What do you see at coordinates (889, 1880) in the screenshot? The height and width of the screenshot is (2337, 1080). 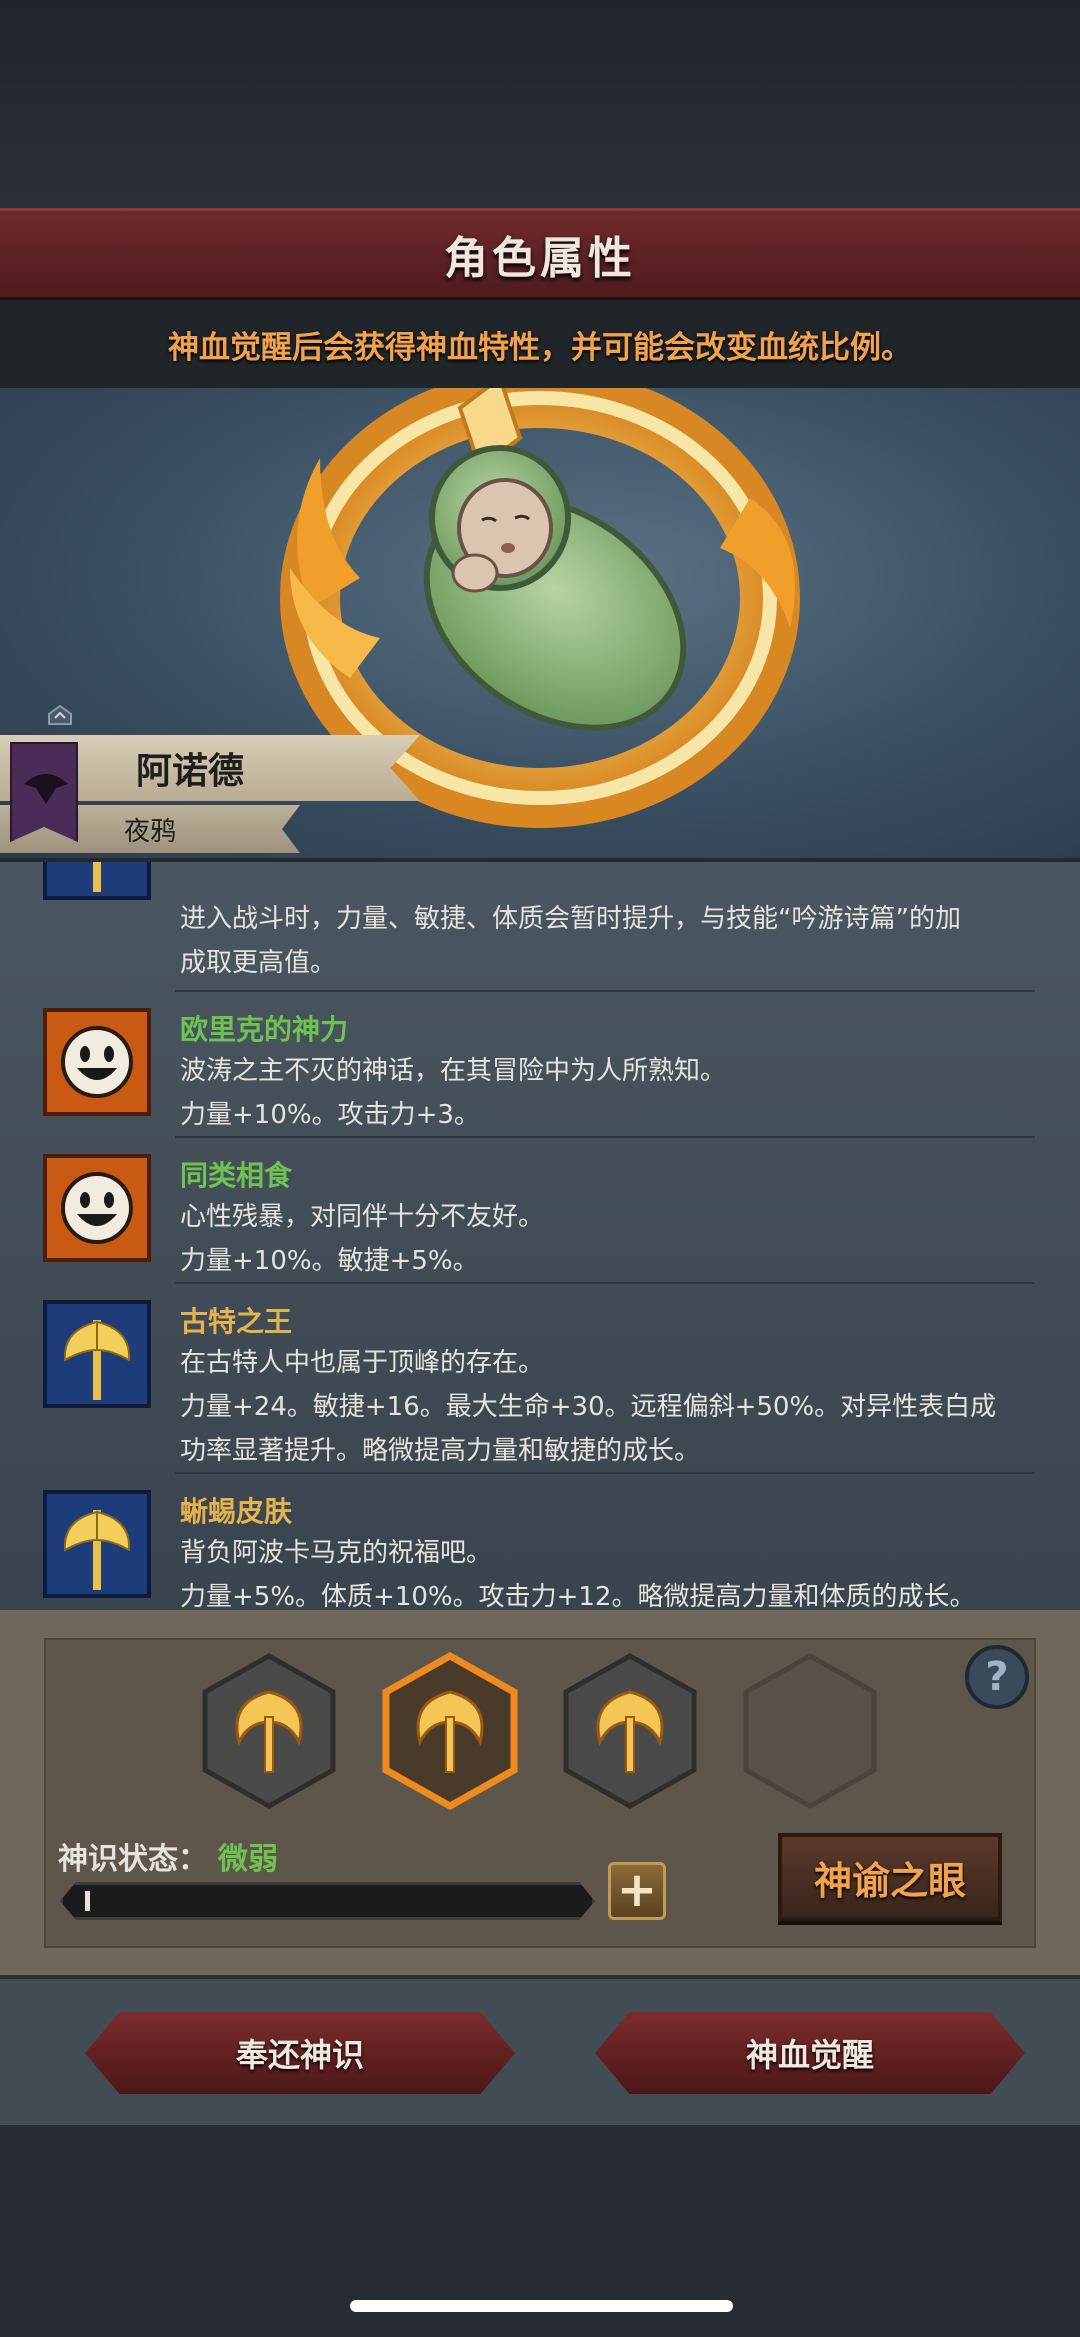 I see `oracle-eye-label: 神谕之眼` at bounding box center [889, 1880].